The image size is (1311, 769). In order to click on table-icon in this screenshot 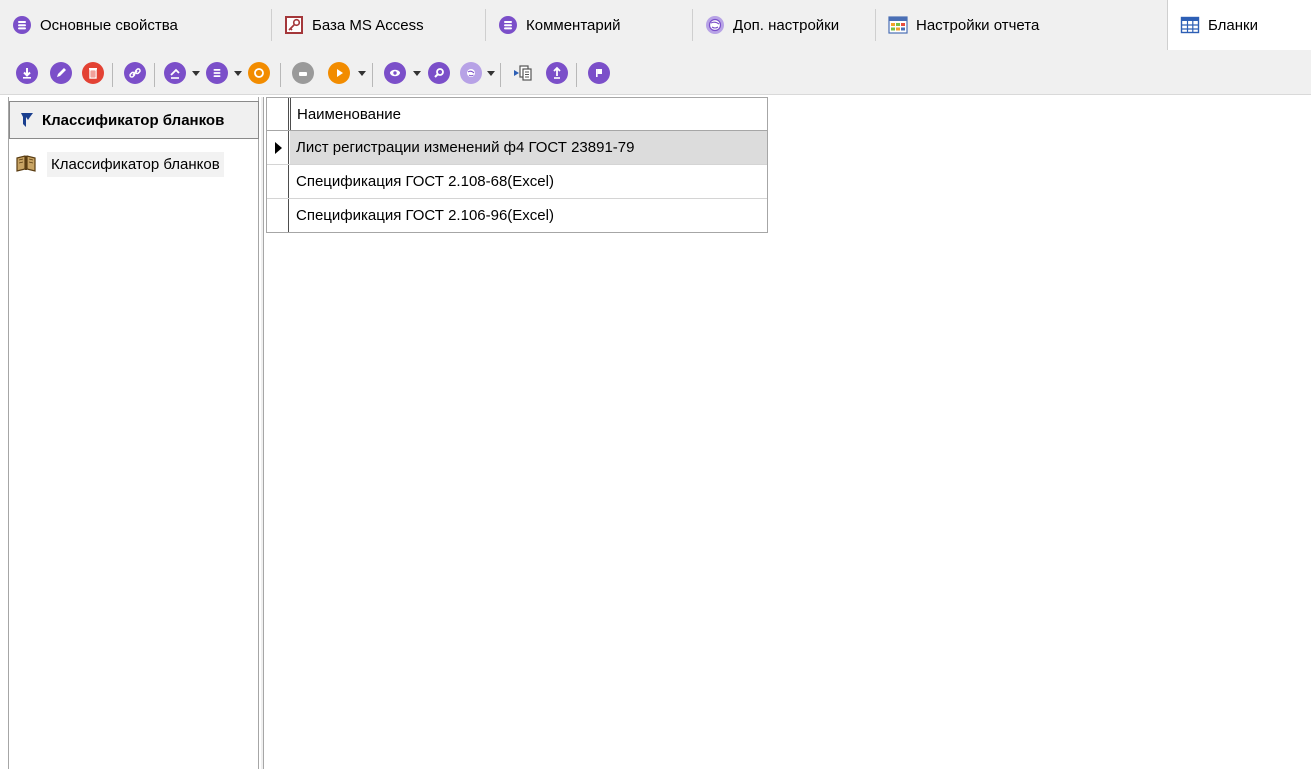, I will do `click(1190, 25)`.